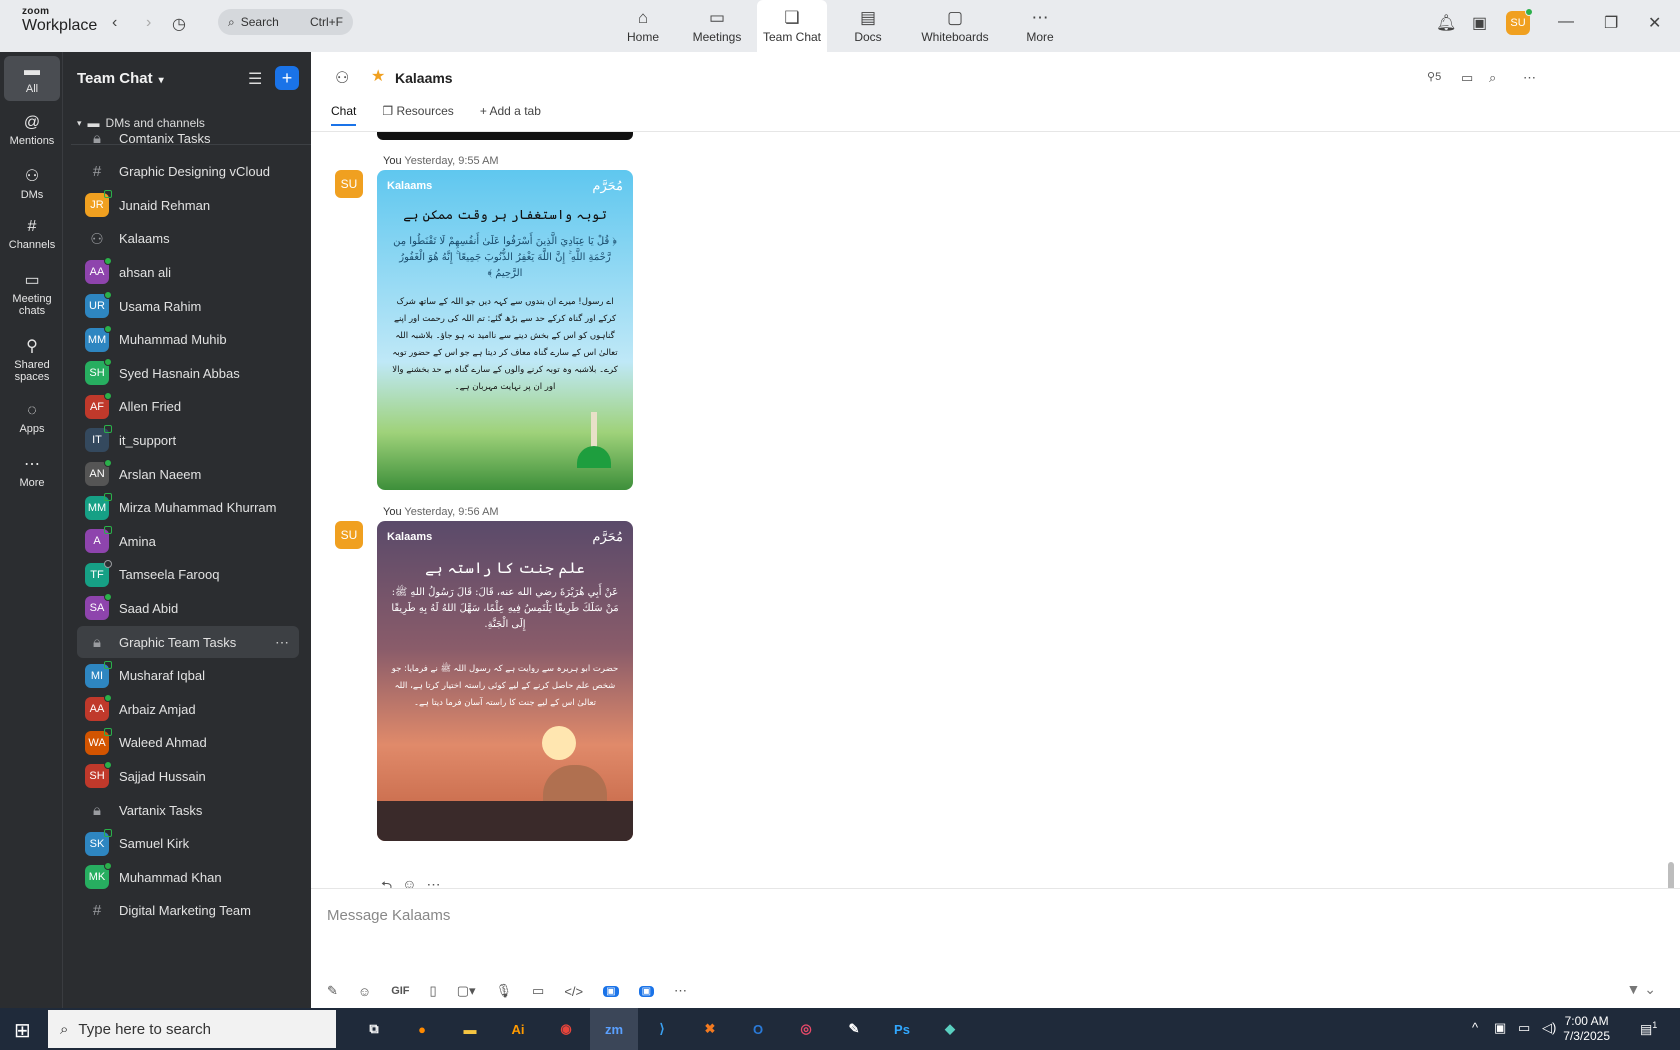 The height and width of the screenshot is (1050, 1680). Describe the element at coordinates (120, 78) in the screenshot. I see `sidebar-title: Team Chat ▾` at that location.